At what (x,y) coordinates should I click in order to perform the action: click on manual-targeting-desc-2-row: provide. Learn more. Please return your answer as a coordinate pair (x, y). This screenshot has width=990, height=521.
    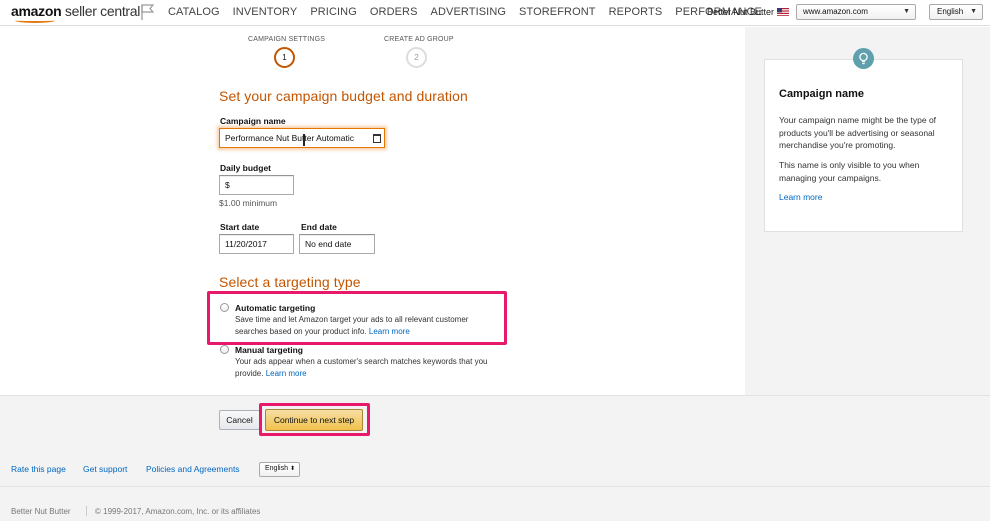
    Looking at the image, I should click on (271, 374).